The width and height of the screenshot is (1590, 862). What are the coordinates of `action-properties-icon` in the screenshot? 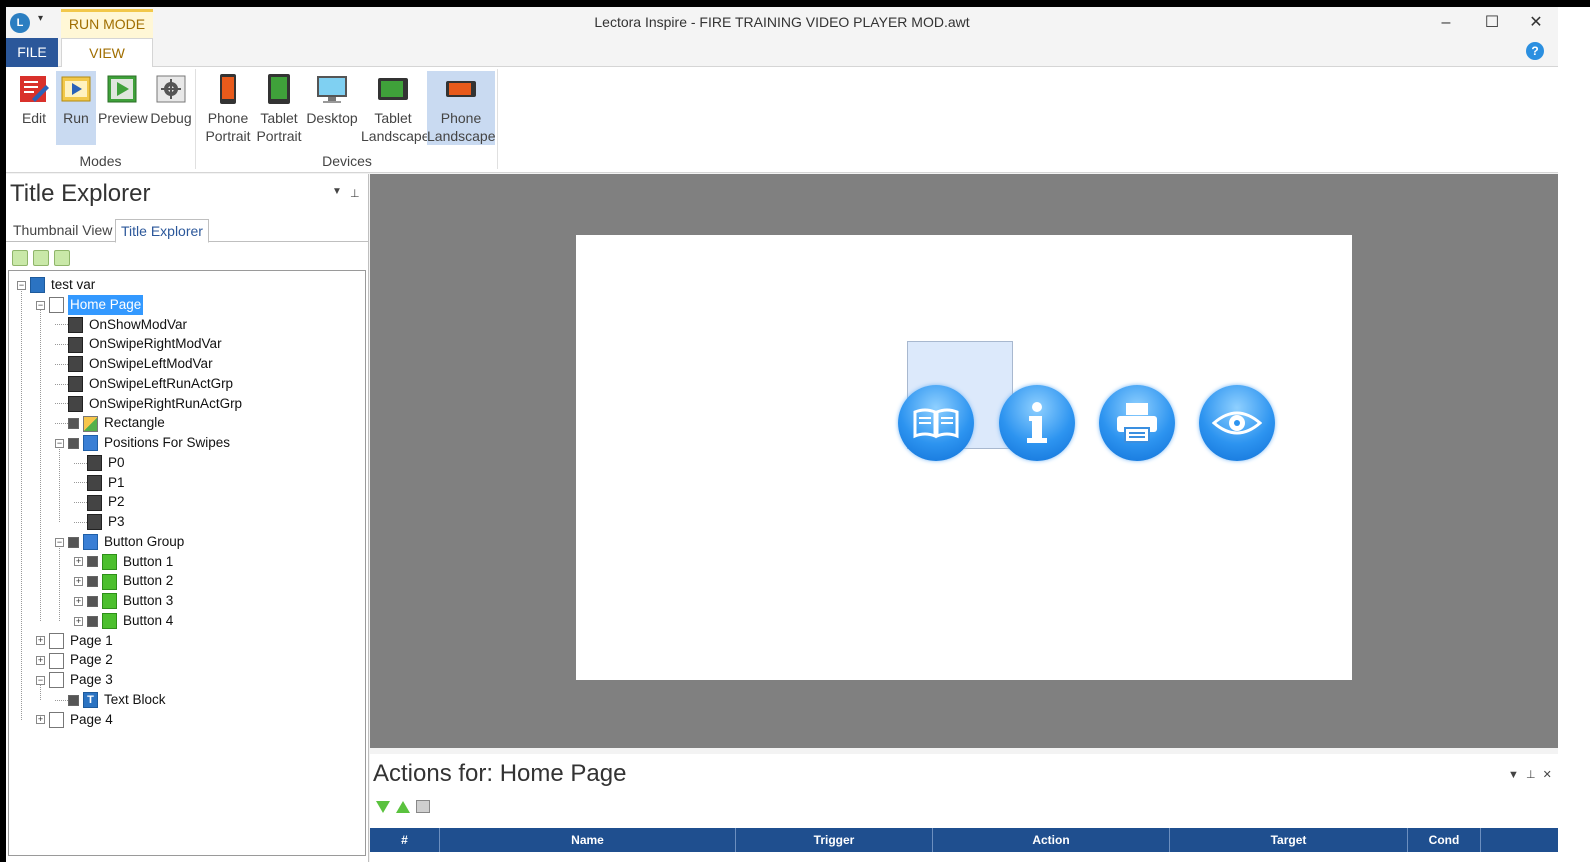 It's located at (423, 806).